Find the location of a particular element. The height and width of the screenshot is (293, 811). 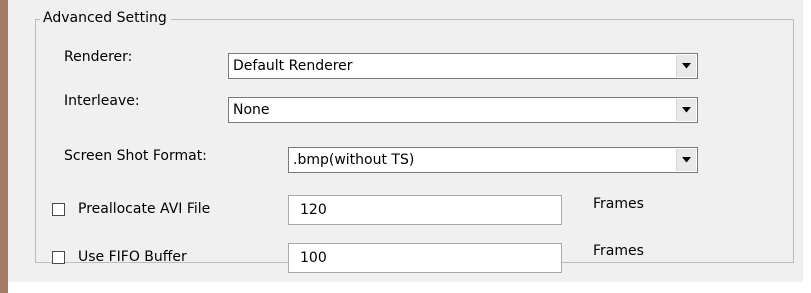

interleave-value: None is located at coordinates (251, 110).